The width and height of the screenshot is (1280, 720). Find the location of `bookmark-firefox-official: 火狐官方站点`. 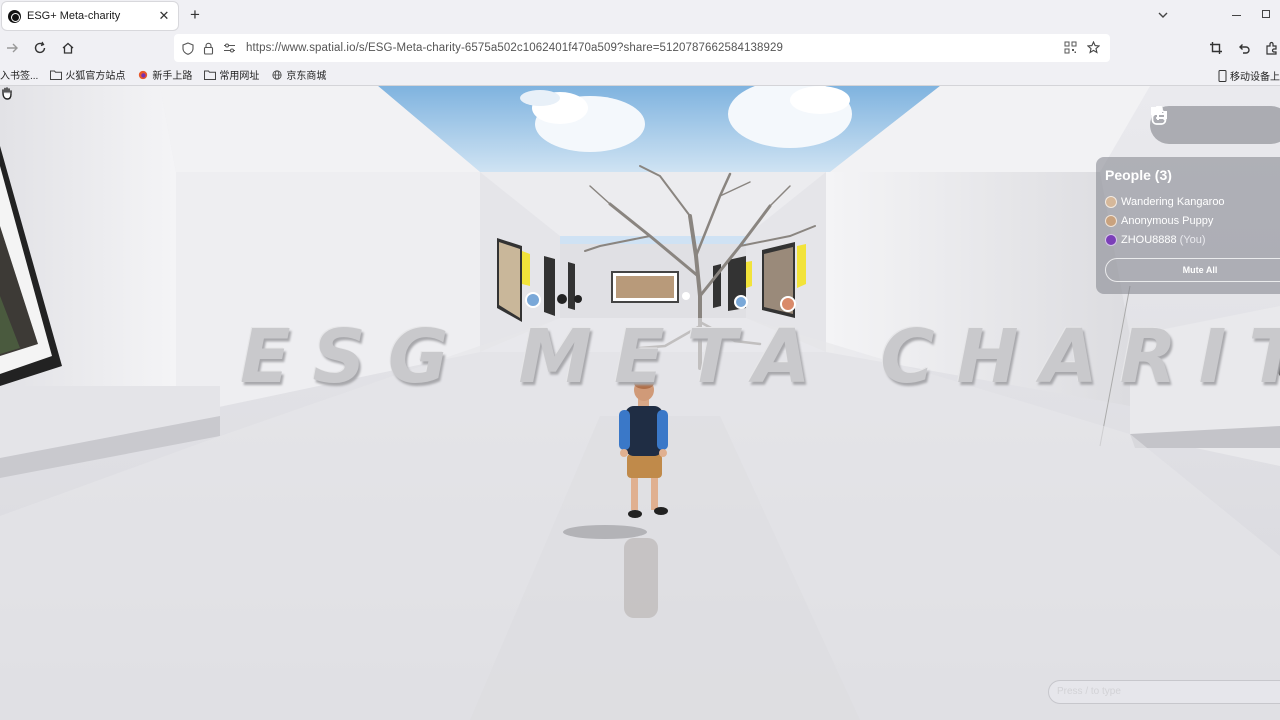

bookmark-firefox-official: 火狐官方站点 is located at coordinates (87, 74).